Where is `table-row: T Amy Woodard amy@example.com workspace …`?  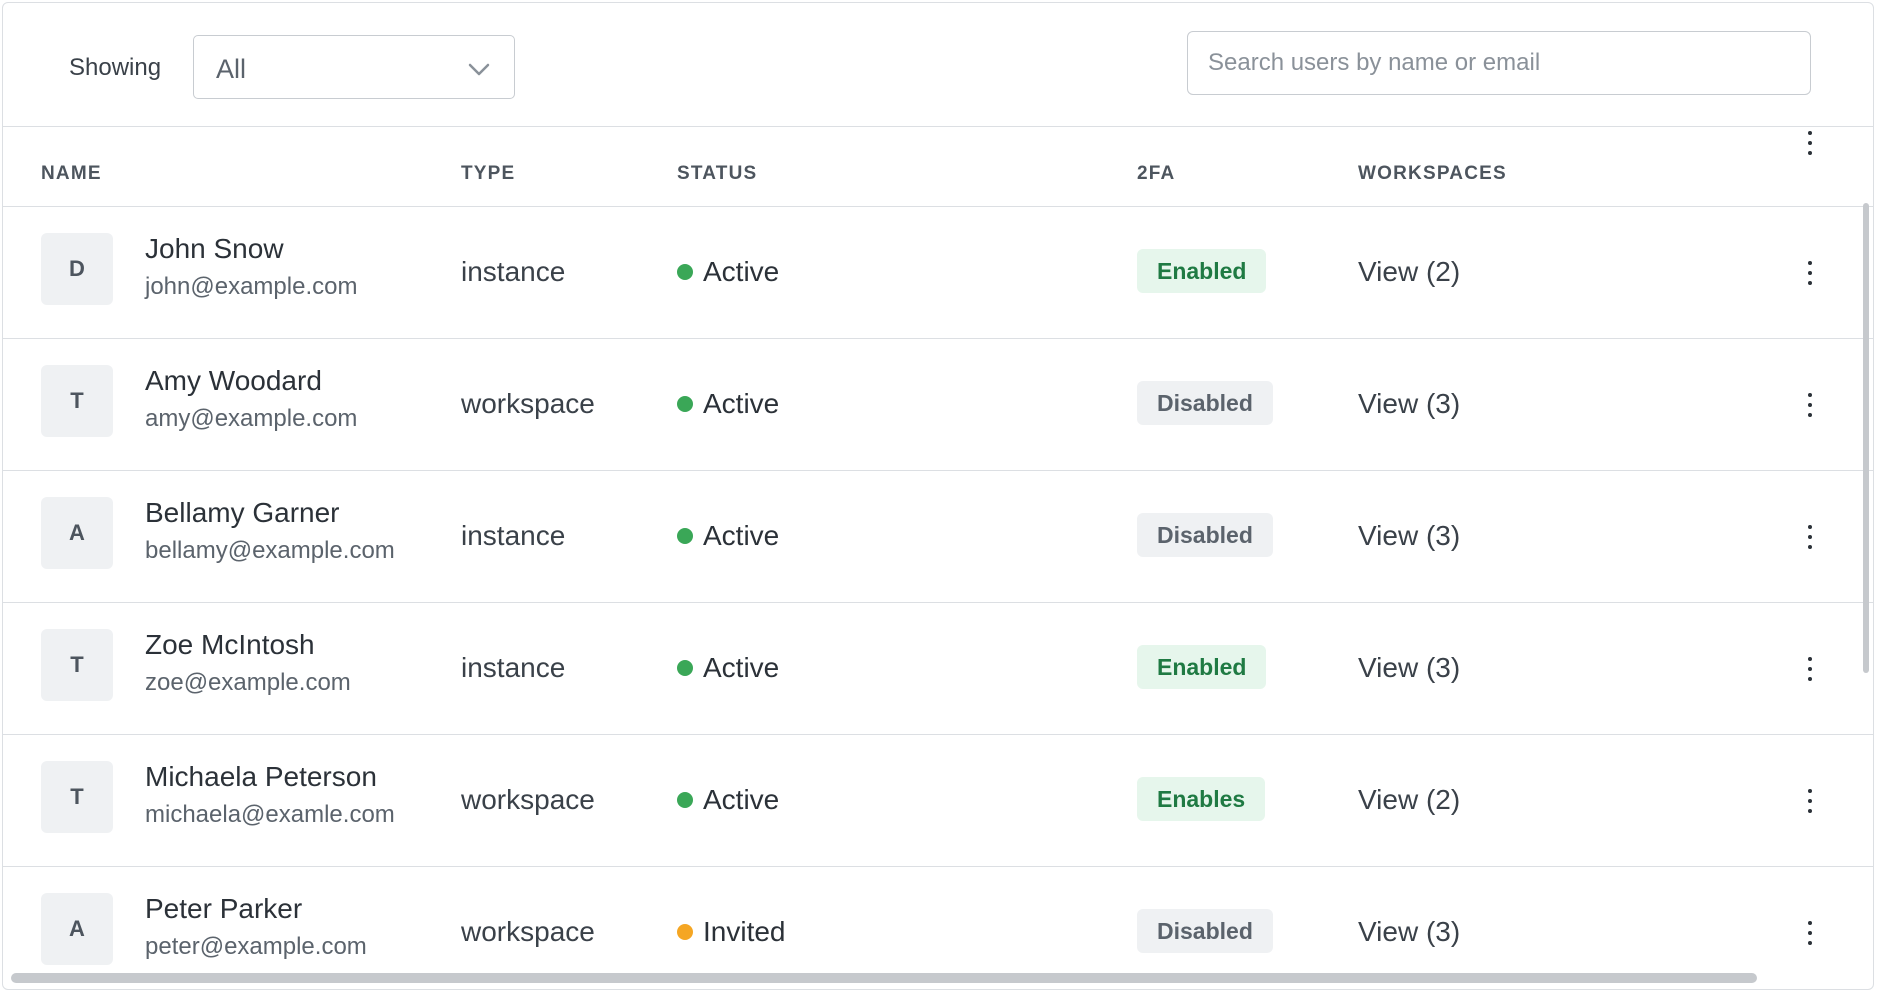
table-row: T Amy Woodard amy@example.com workspace … is located at coordinates (938, 405).